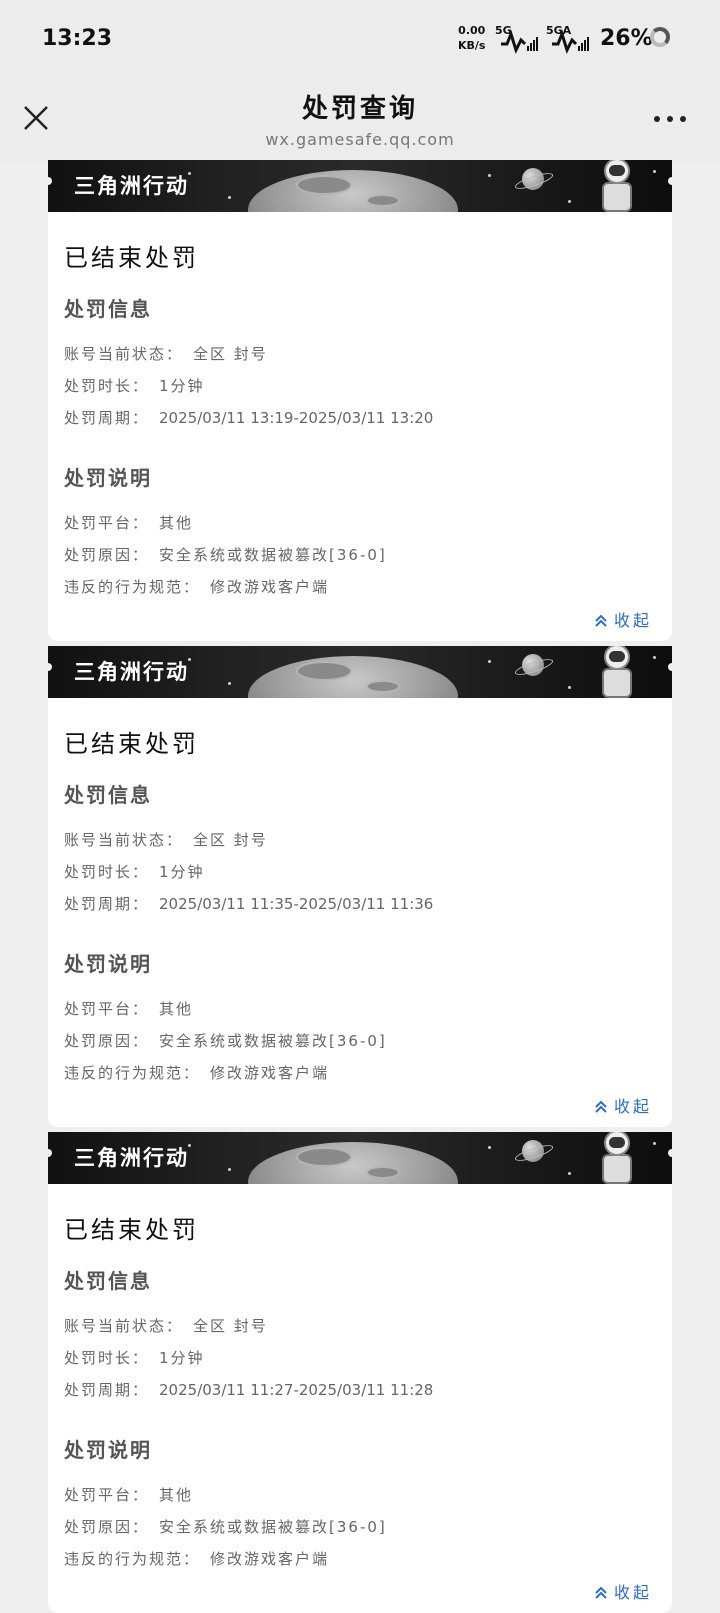 Image resolution: width=720 pixels, height=1613 pixels. I want to click on status-bar: 13:23 0.00 KB/s 5G 5GA 26%, so click(360, 40).